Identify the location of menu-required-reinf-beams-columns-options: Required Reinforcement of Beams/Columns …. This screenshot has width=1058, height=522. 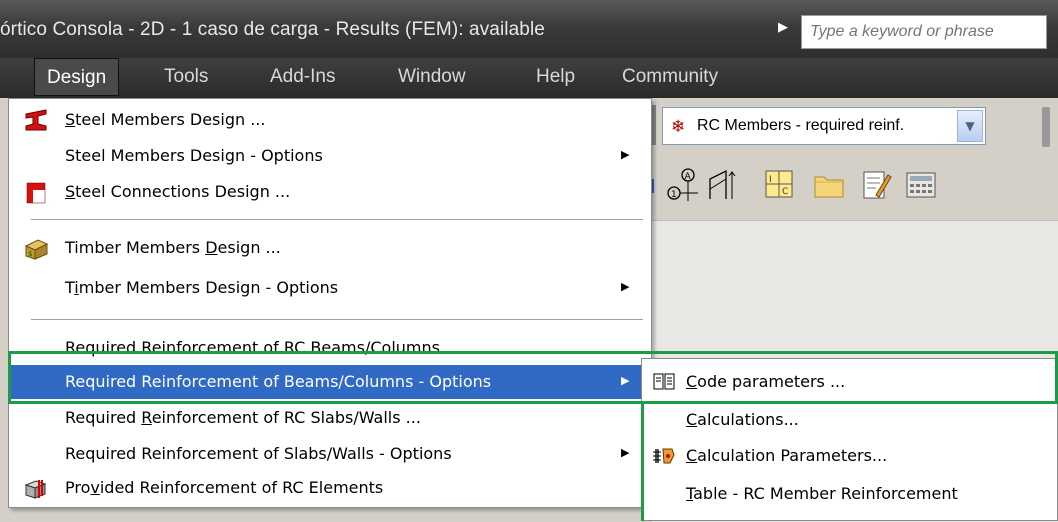
(330, 382).